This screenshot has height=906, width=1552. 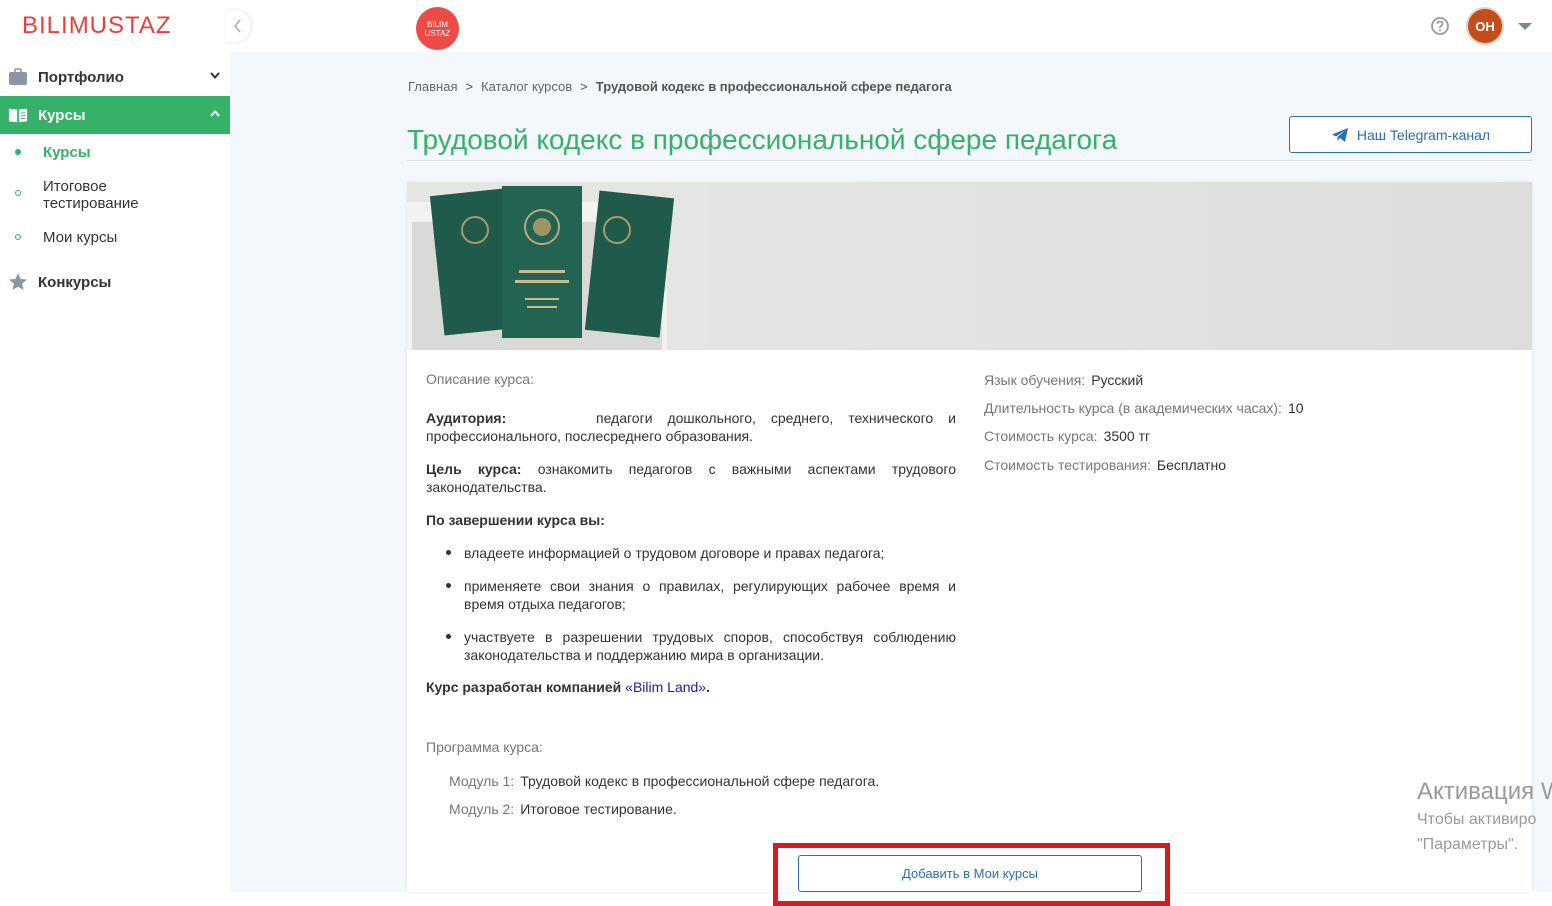 I want to click on audience-label: Аудитория:, so click(x=466, y=418).